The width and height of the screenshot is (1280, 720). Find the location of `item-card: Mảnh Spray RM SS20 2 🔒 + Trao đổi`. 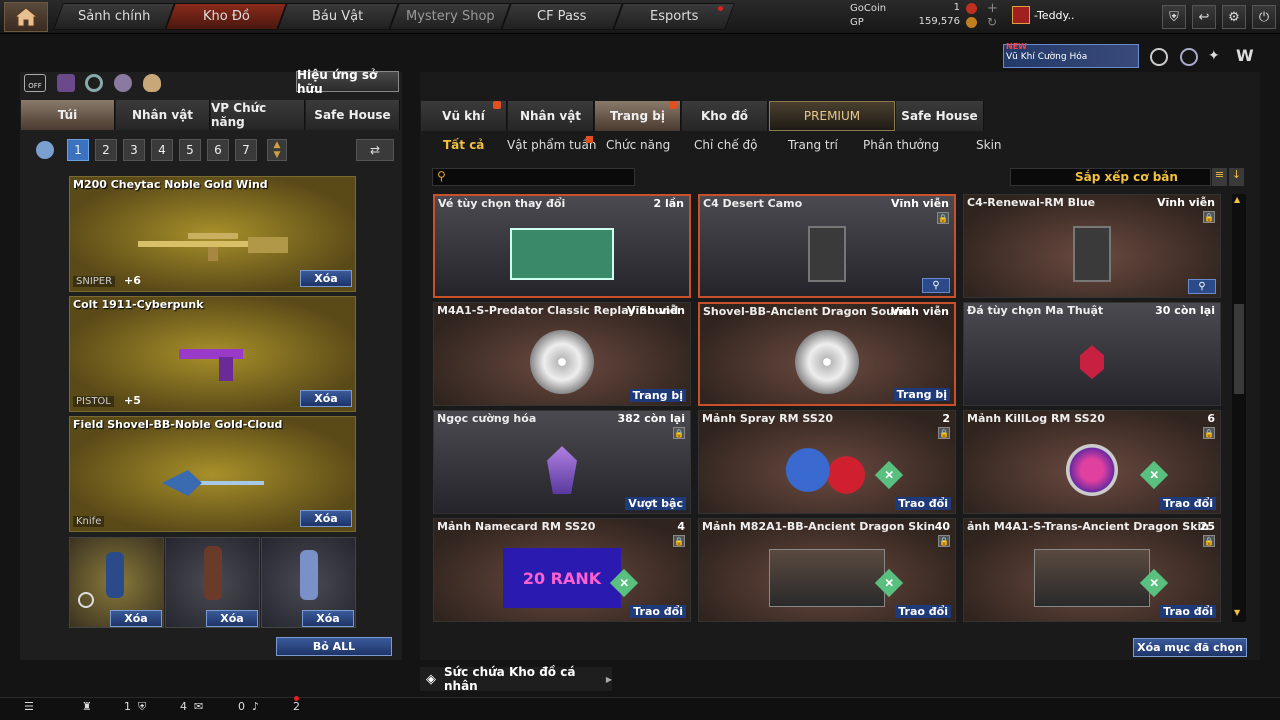

item-card: Mảnh Spray RM SS20 2 🔒 + Trao đổi is located at coordinates (827, 462).